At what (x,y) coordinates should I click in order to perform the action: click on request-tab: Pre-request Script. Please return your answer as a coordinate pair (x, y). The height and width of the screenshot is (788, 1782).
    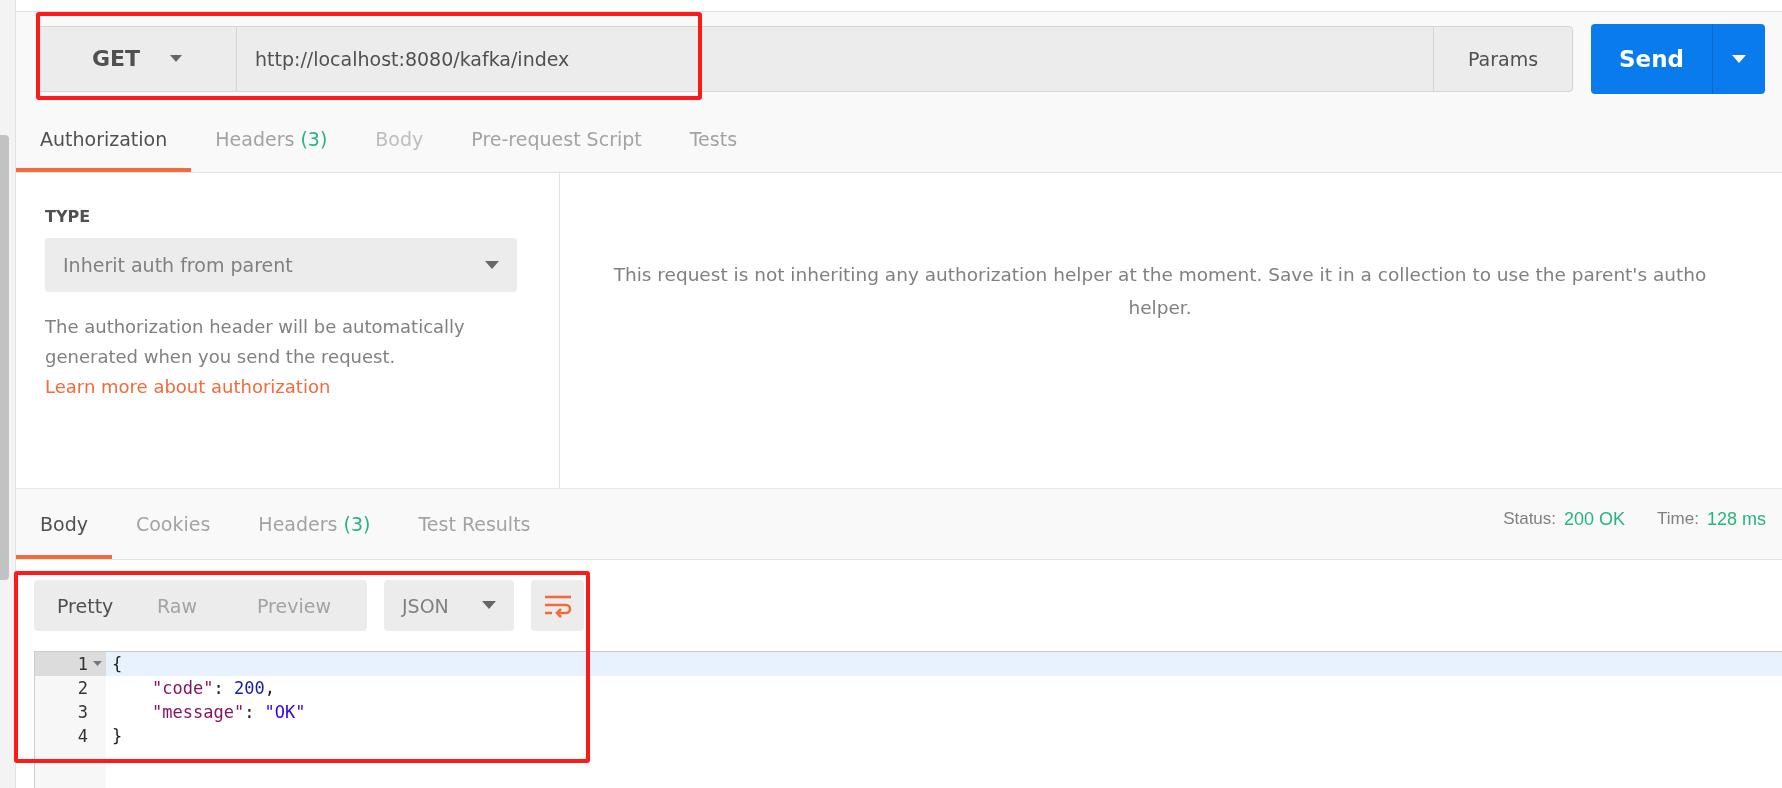
    Looking at the image, I should click on (556, 138).